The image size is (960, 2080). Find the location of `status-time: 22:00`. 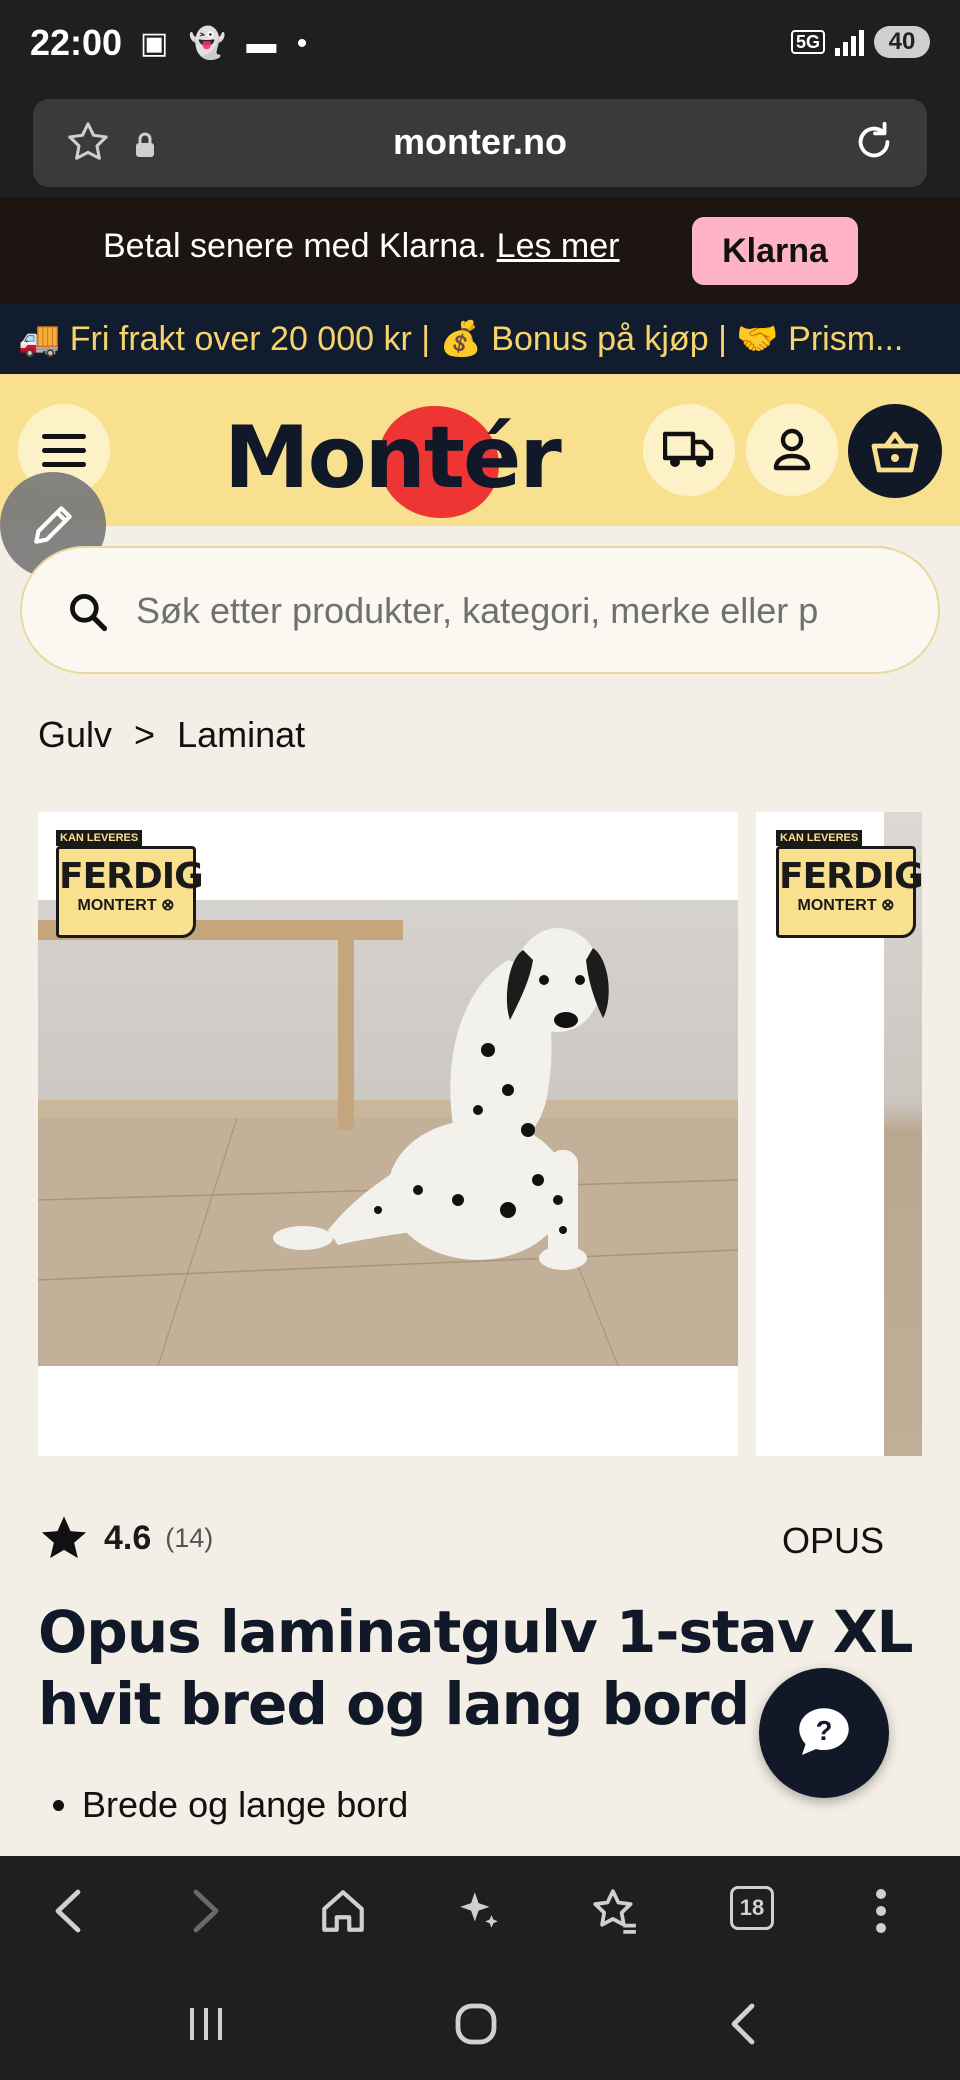

status-time: 22:00 is located at coordinates (76, 42).